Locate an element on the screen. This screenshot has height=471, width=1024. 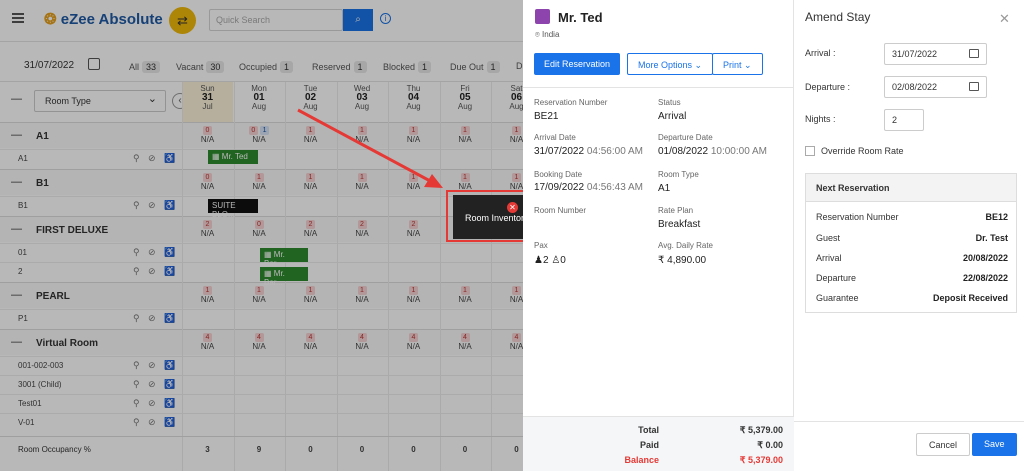
guest-country: ⌾ India is located at coordinates (547, 34).